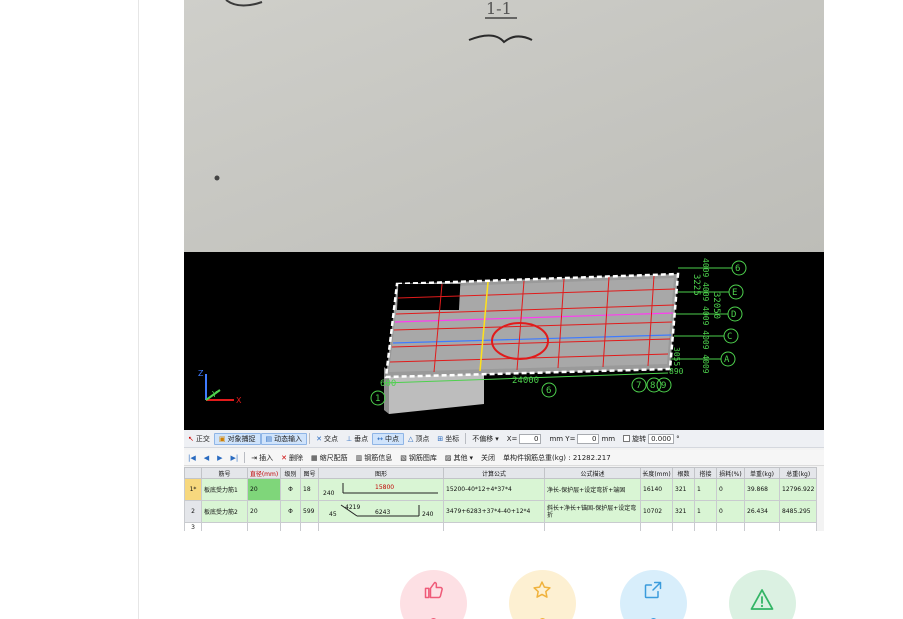 The height and width of the screenshot is (619, 903). What do you see at coordinates (388, 438) in the screenshot?
I see `midpoint-snap: ↔ 中点` at bounding box center [388, 438].